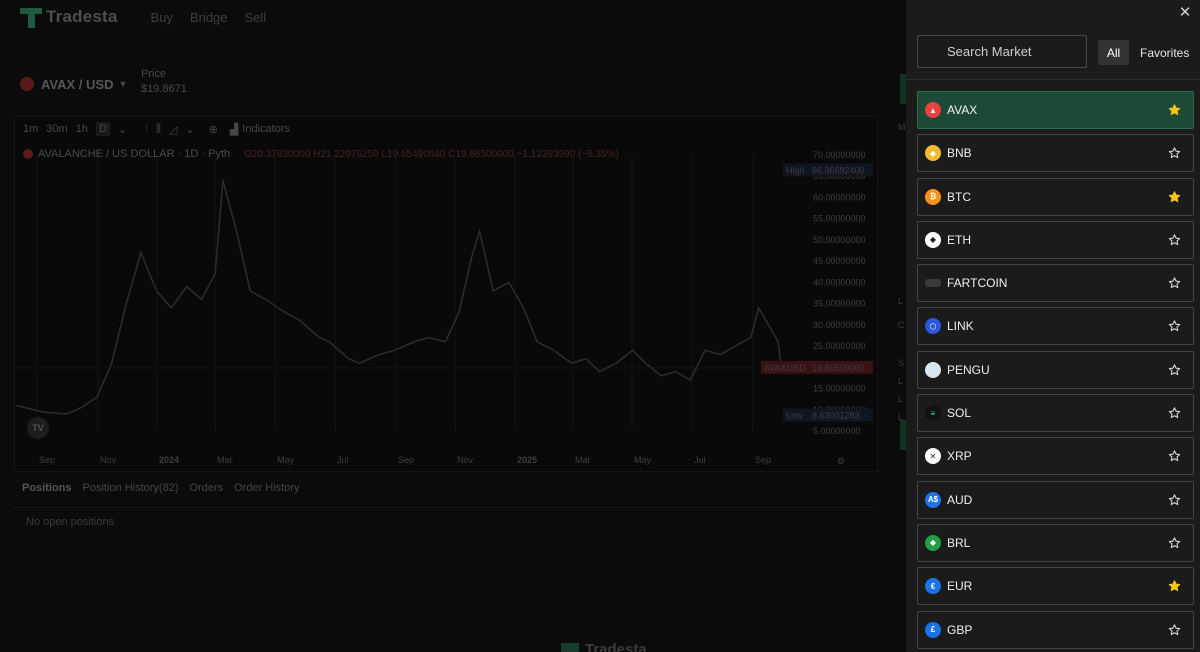 The image size is (1200, 652). Describe the element at coordinates (933, 239) in the screenshot. I see `eth-icon: ◆` at that location.